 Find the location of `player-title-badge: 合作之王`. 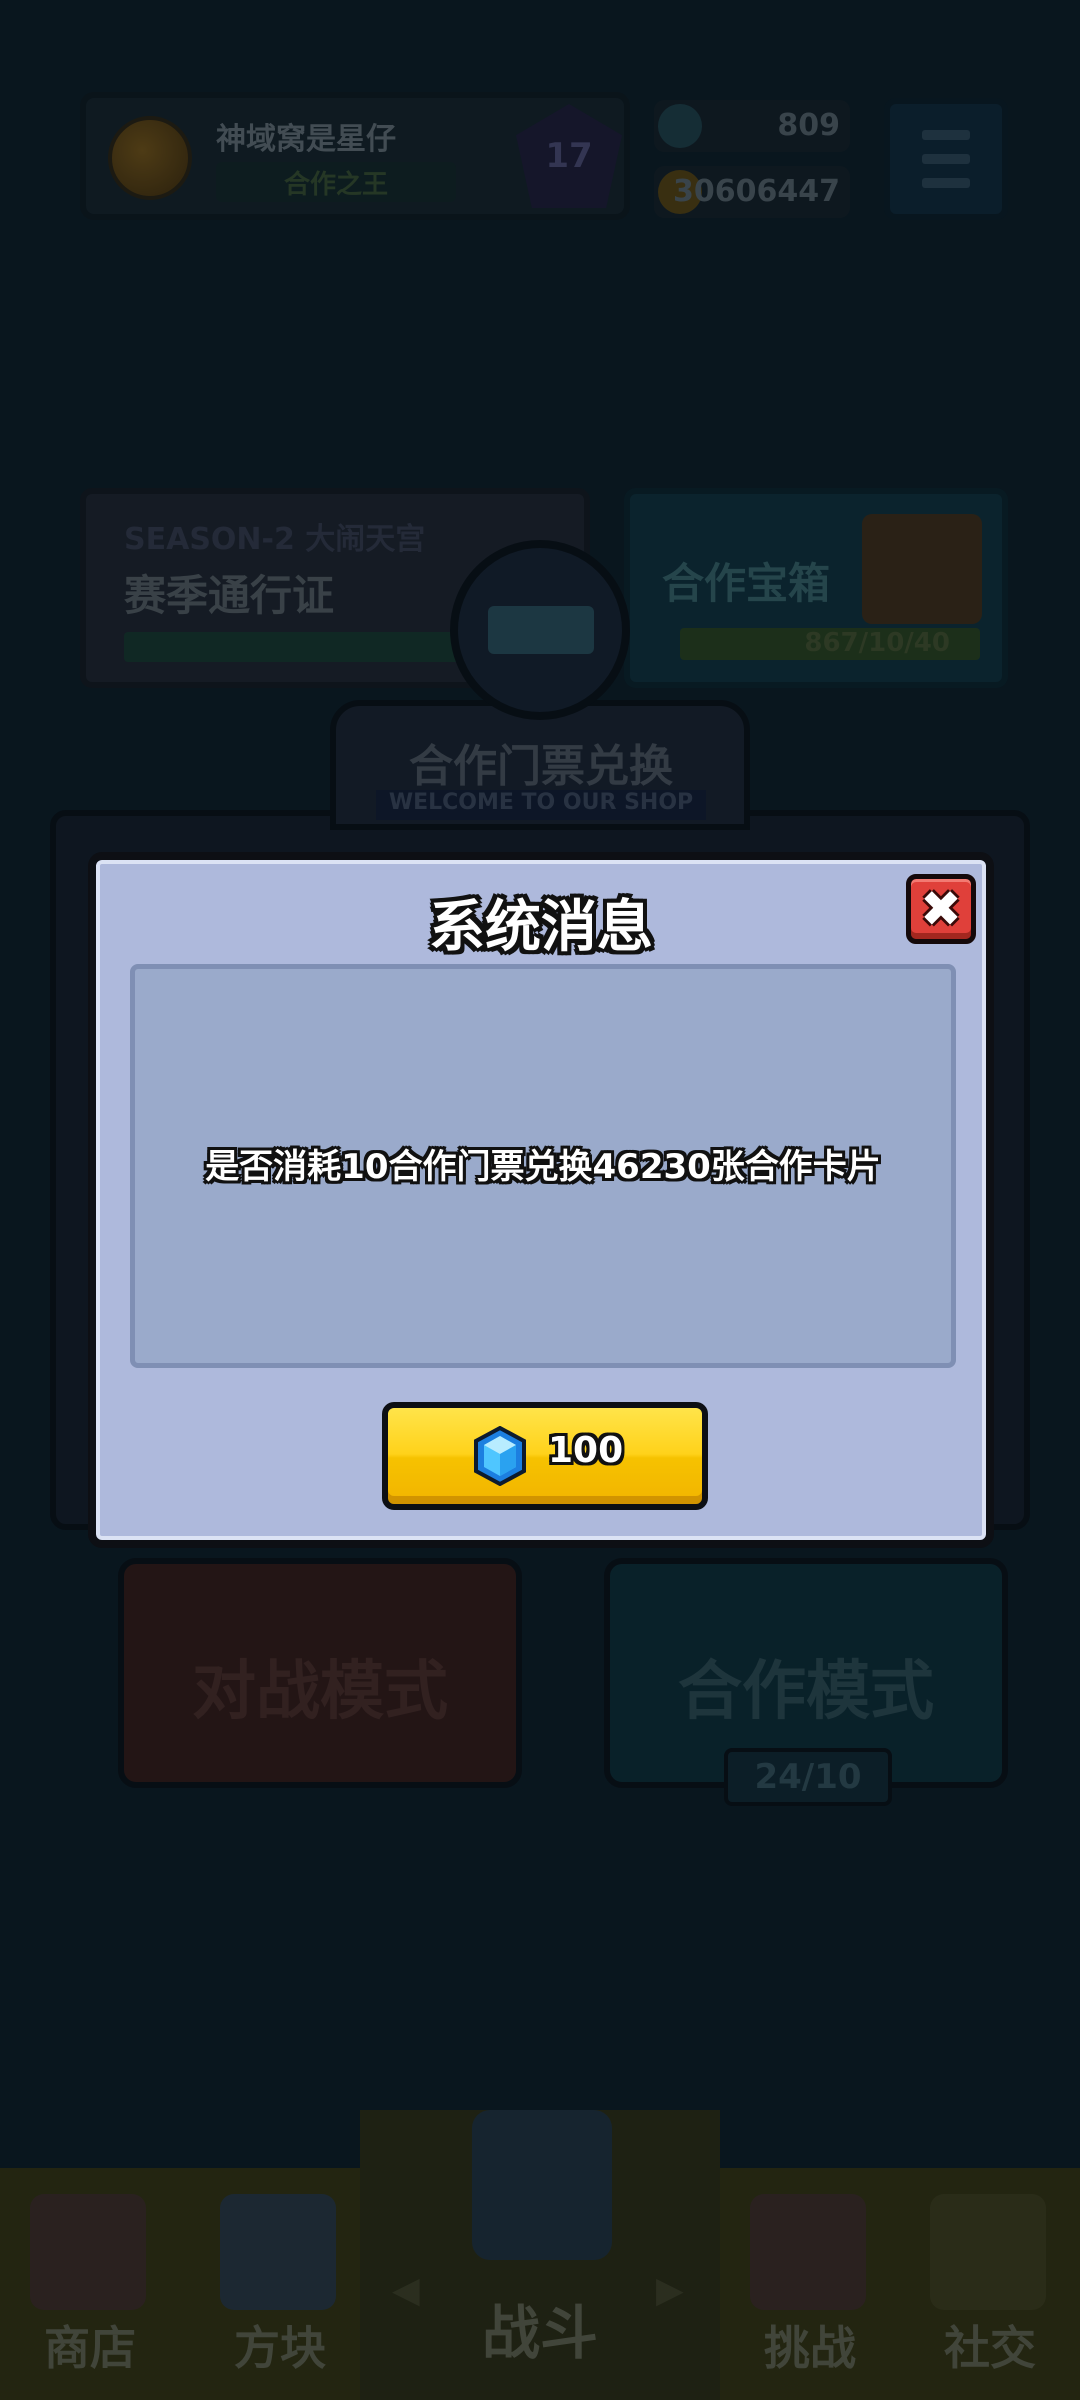

player-title-badge: 合作之王 is located at coordinates (336, 182).